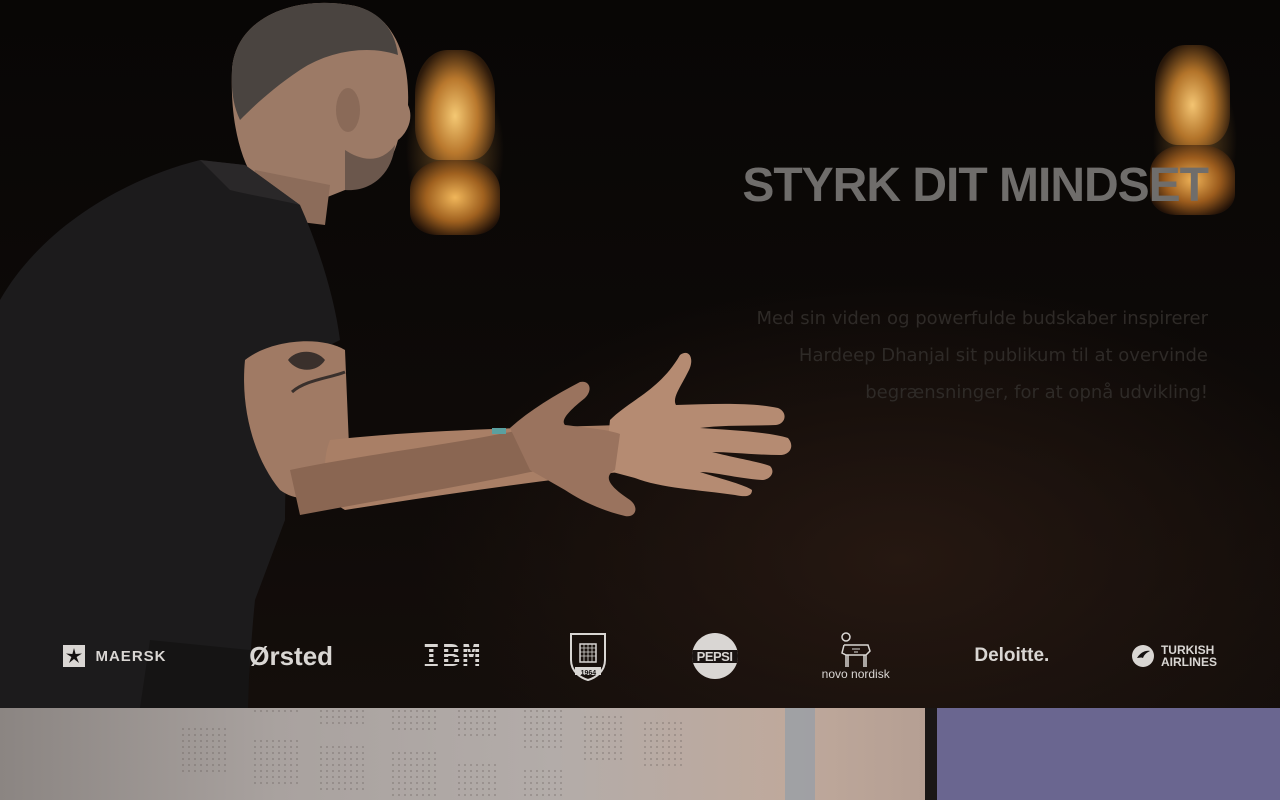  I want to click on maersk-logo: MAERSK, so click(115, 656).